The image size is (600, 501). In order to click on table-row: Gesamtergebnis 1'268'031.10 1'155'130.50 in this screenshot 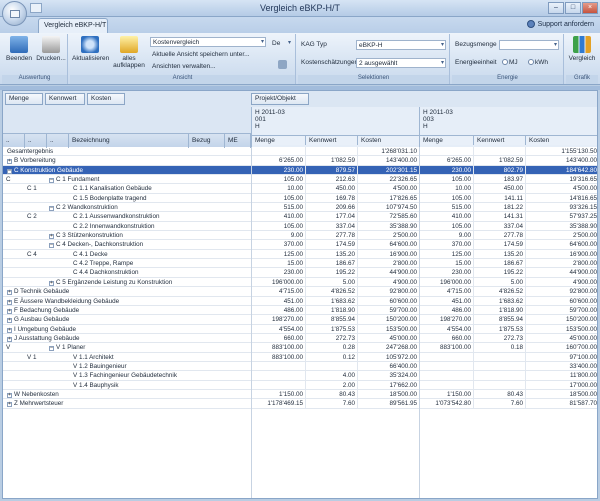, I will do `click(300, 152)`.